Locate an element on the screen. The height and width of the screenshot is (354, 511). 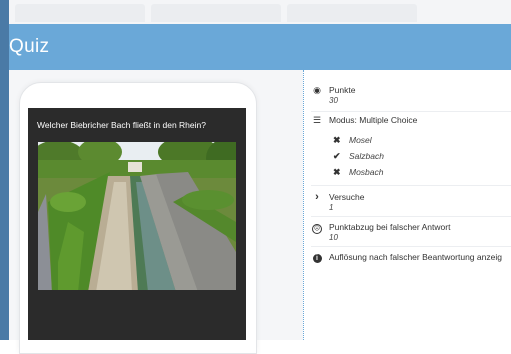
points-value: 30 is located at coordinates (333, 100).